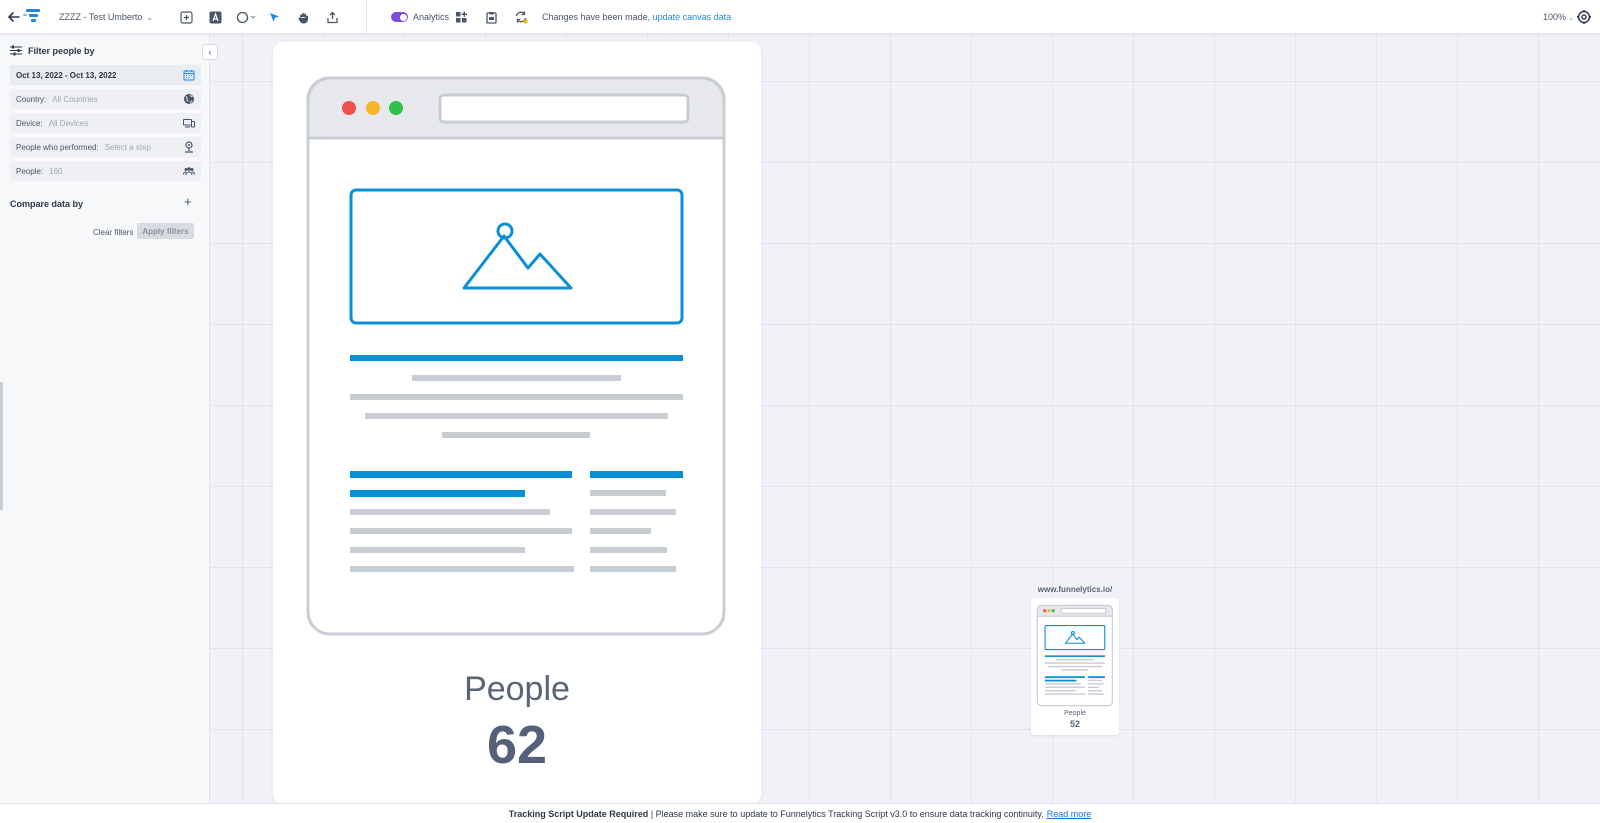 Image resolution: width=1600 pixels, height=823 pixels. What do you see at coordinates (68, 123) in the screenshot?
I see `device-filter-value: All Devices` at bounding box center [68, 123].